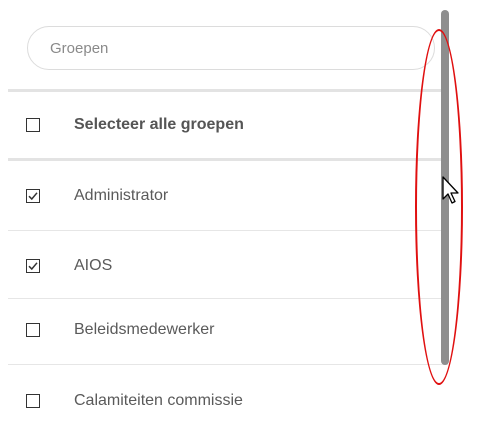 The image size is (482, 436). What do you see at coordinates (228, 364) in the screenshot?
I see `row-divider` at bounding box center [228, 364].